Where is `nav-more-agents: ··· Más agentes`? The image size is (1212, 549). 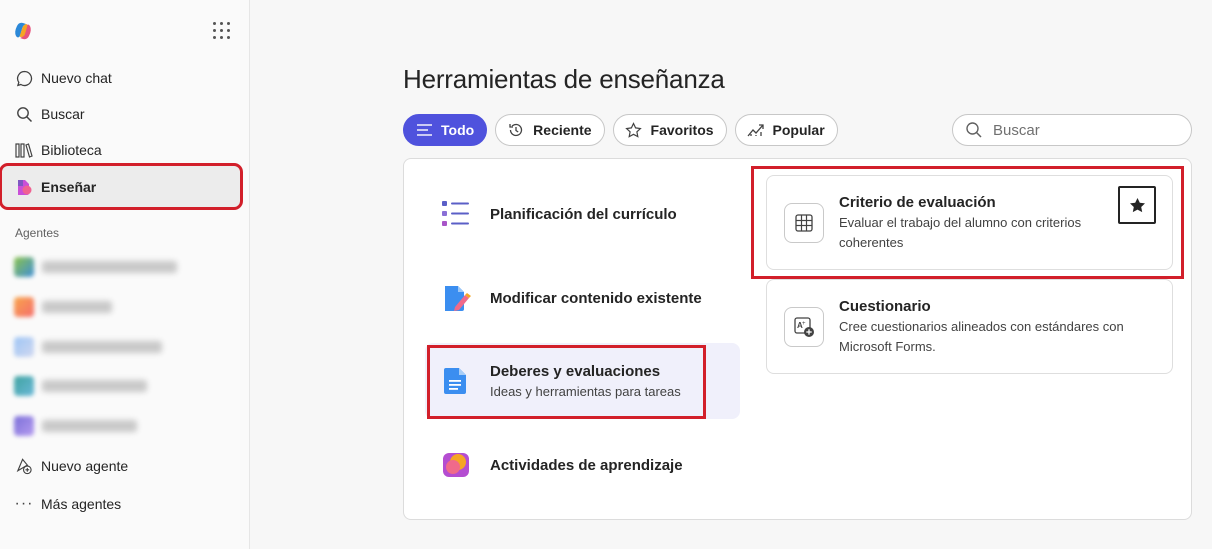 nav-more-agents: ··· Más agentes is located at coordinates (122, 504).